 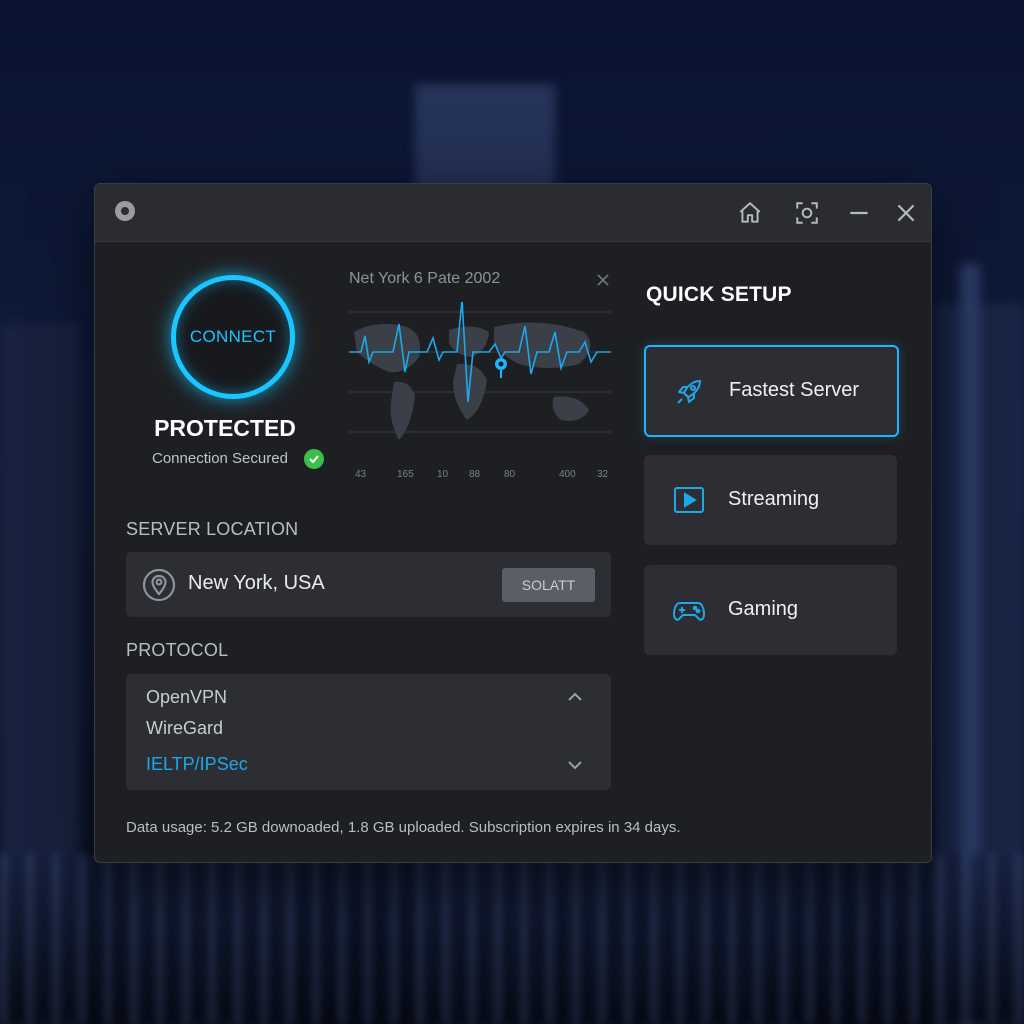 I want to click on server-location-field: New York, USA SOLATT, so click(x=368, y=584).